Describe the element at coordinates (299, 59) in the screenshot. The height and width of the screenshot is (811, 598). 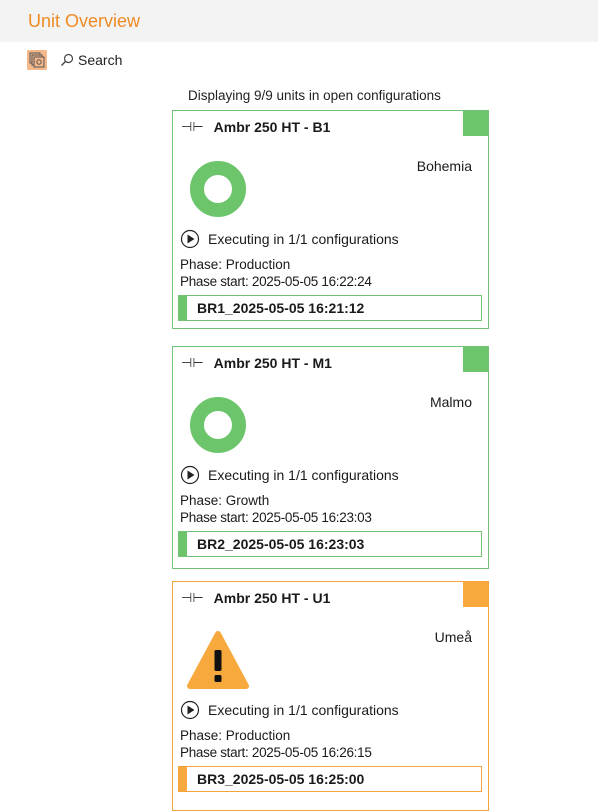
I see `toolbar: Search` at that location.